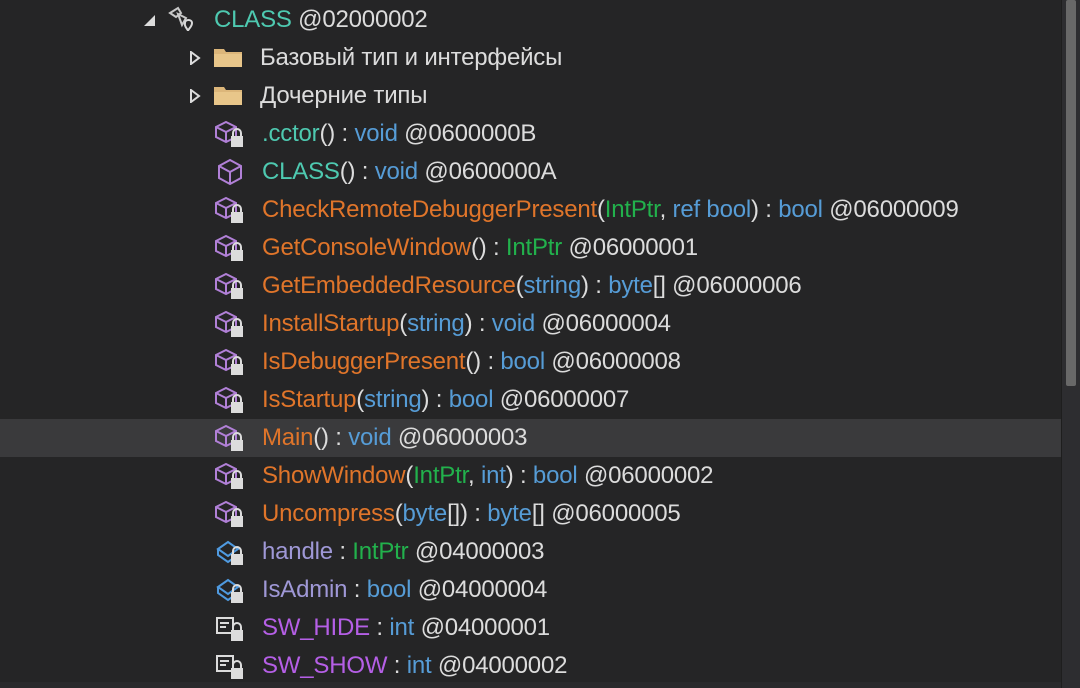 Image resolution: width=1080 pixels, height=688 pixels. What do you see at coordinates (479, 589) in the screenshot?
I see `label-segment: @04000004` at bounding box center [479, 589].